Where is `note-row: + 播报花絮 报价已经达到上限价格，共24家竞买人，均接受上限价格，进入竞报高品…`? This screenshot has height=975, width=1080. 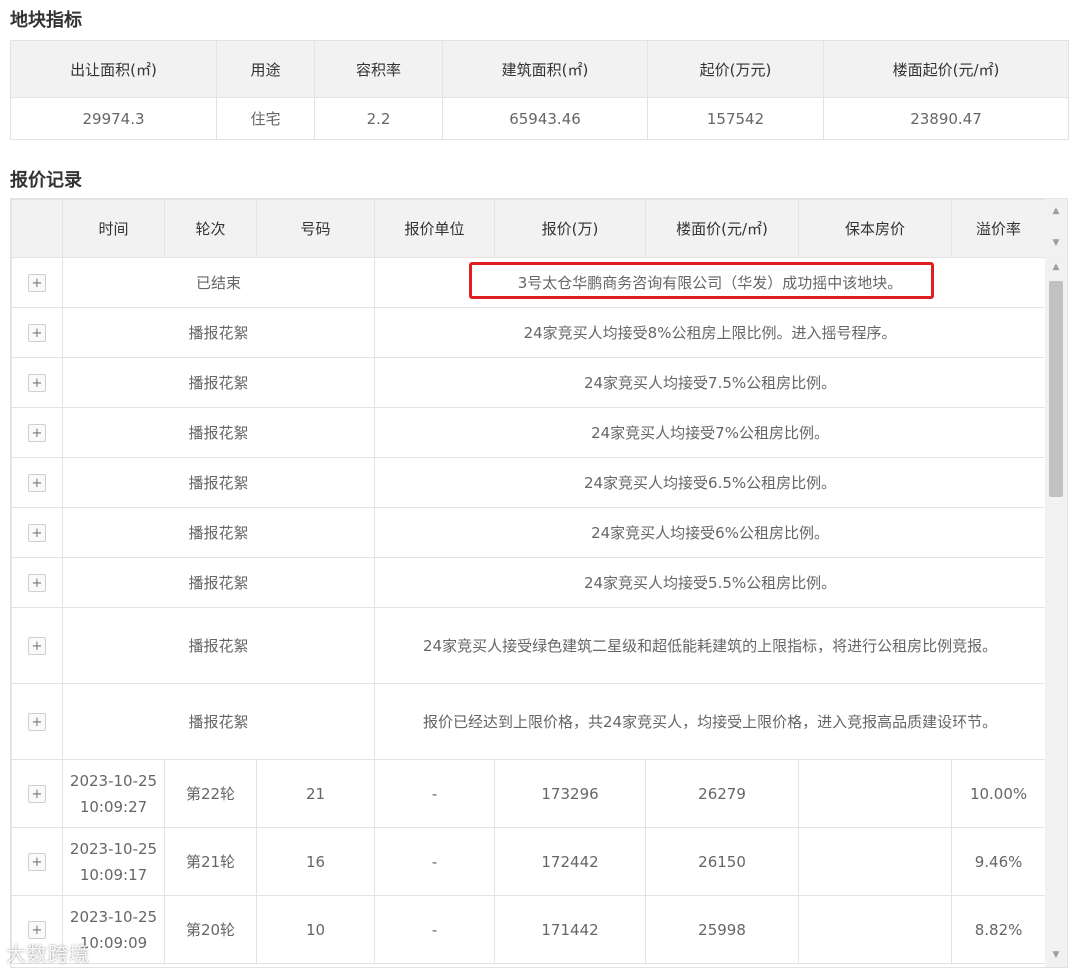 note-row: + 播报花絮 报价已经达到上限价格，共24家竞买人，均接受上限价格，进入竞报高品… is located at coordinates (529, 721).